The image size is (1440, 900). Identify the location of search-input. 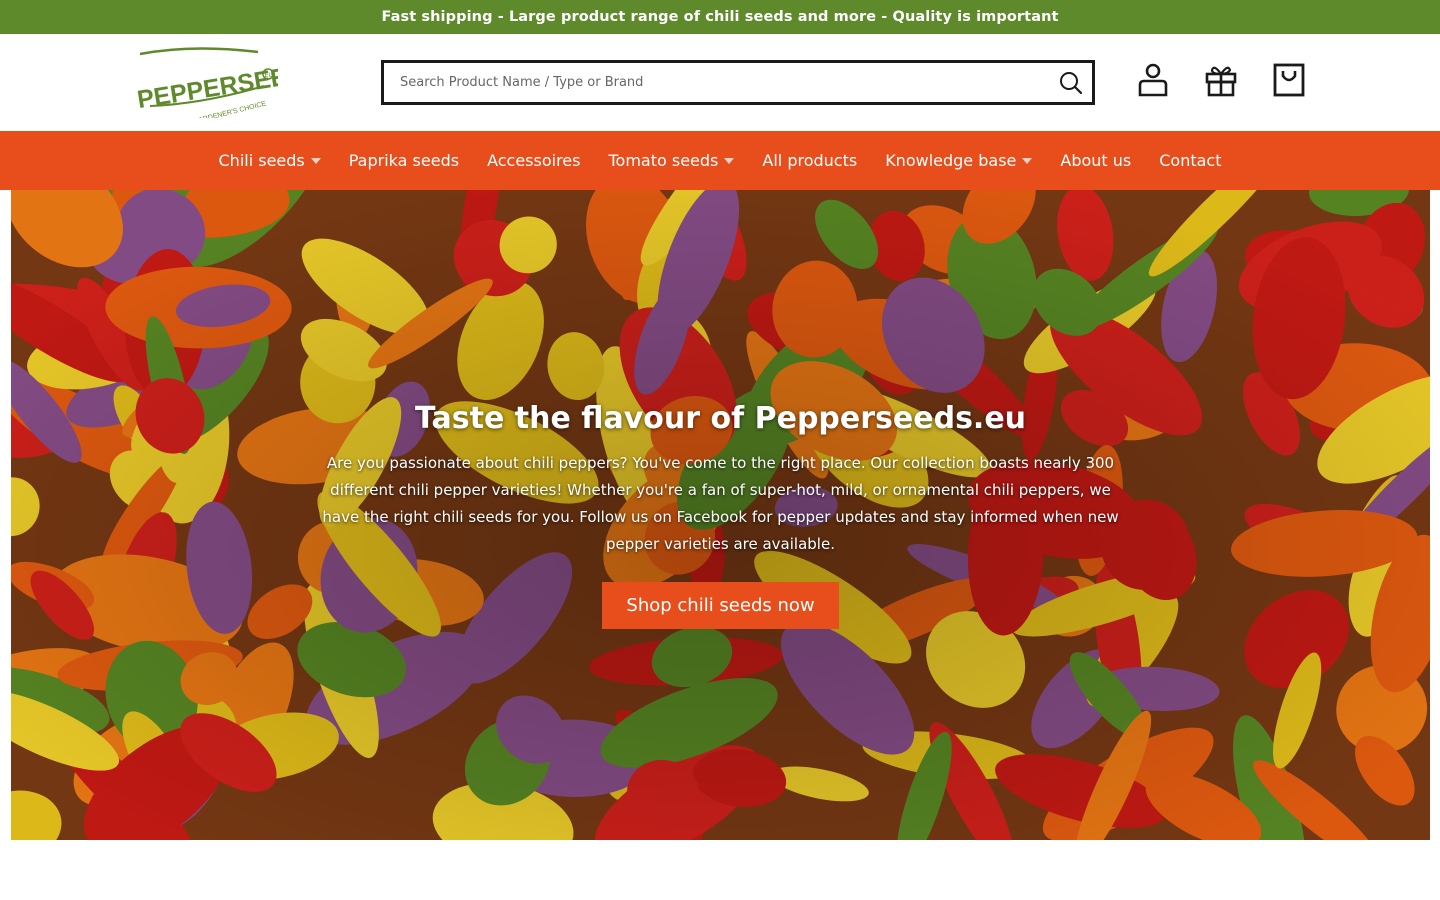
(714, 82).